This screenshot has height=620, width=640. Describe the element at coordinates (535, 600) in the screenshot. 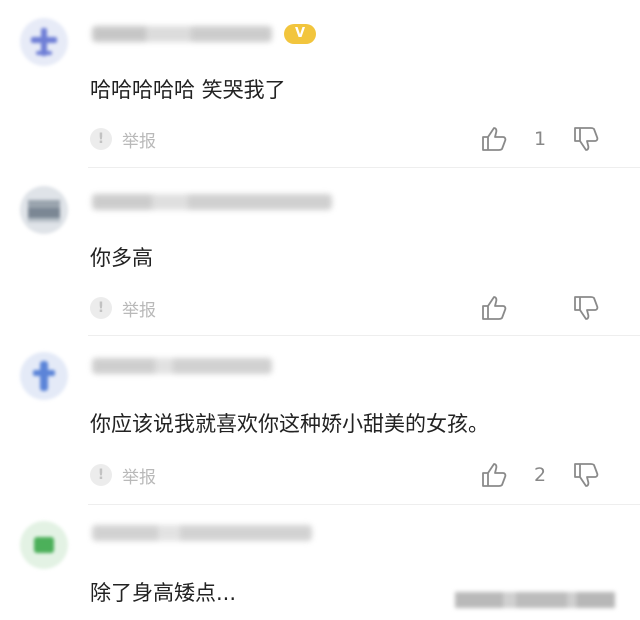

I see `watermark` at that location.